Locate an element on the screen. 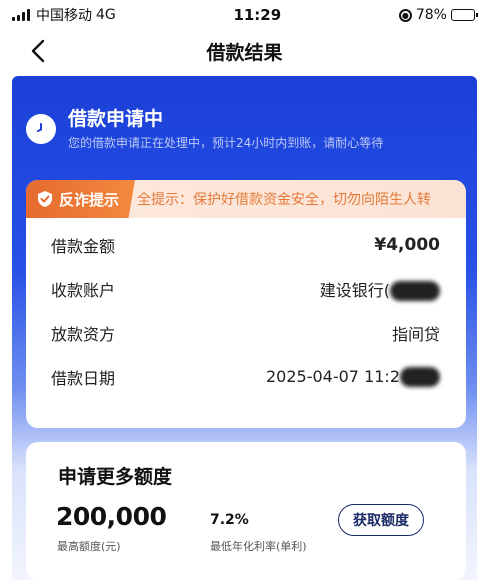  quota-title: 申请更多额度 is located at coordinates (115, 477).